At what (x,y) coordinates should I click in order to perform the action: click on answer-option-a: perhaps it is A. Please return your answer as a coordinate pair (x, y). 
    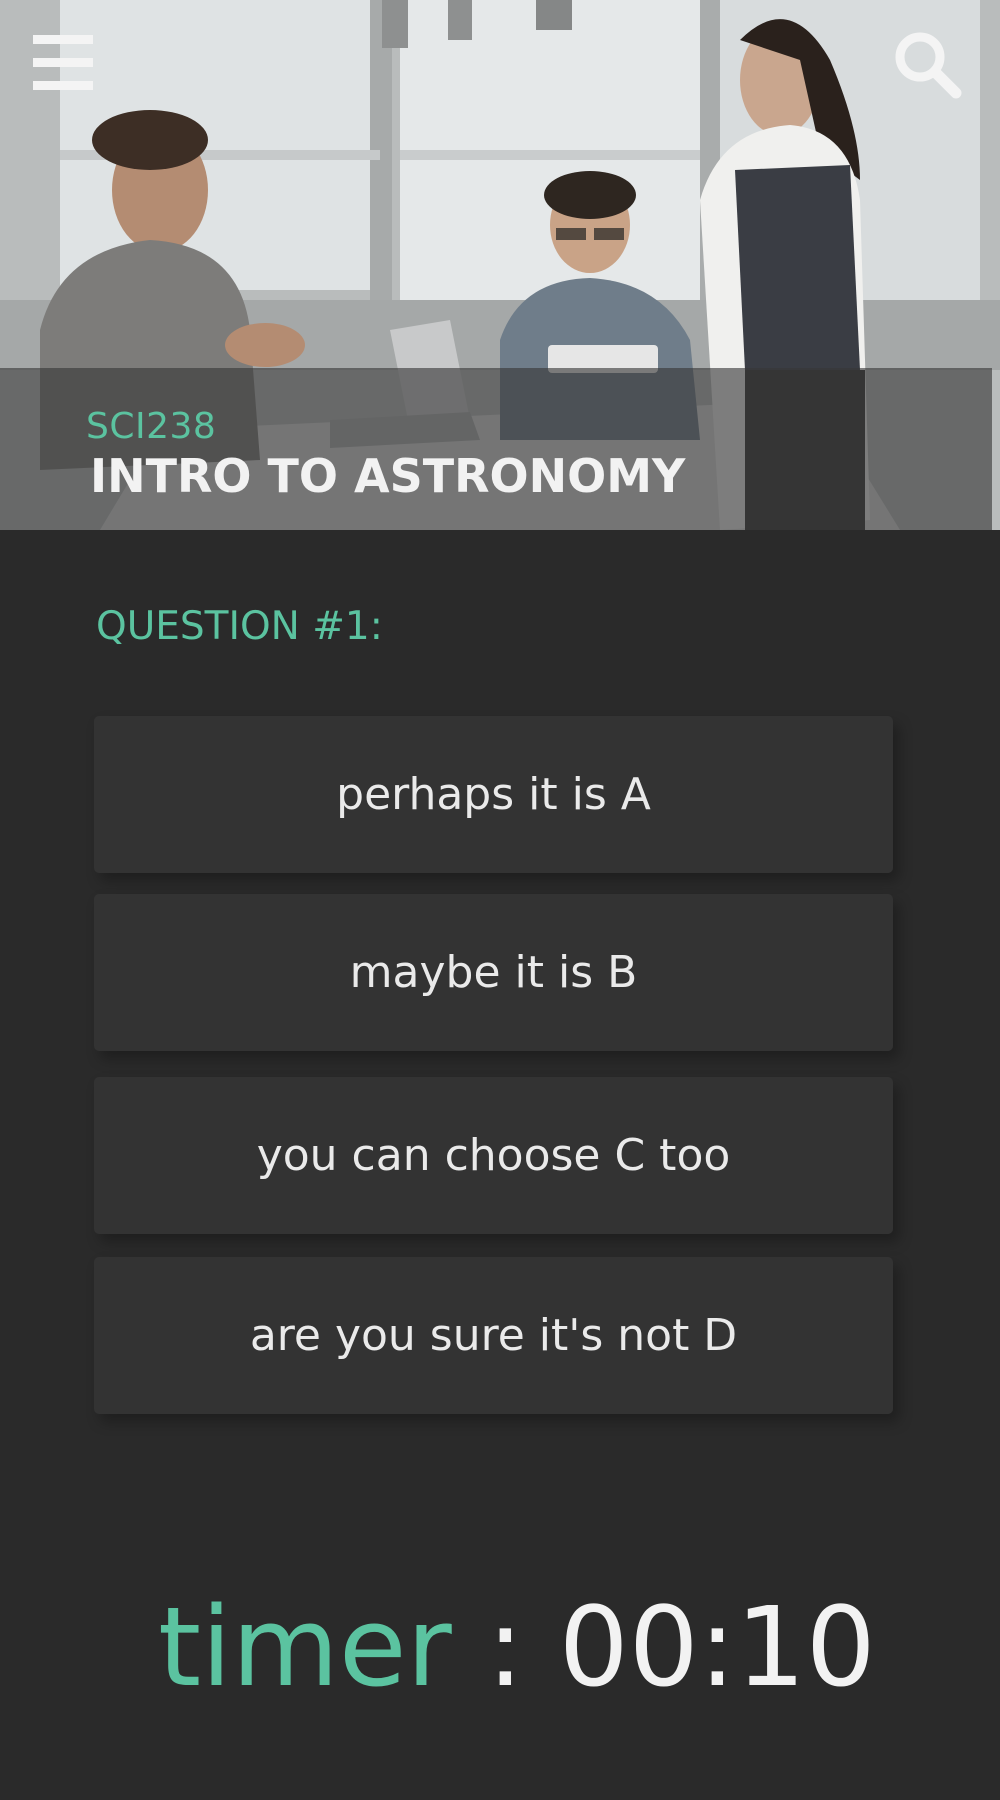
    Looking at the image, I should click on (493, 794).